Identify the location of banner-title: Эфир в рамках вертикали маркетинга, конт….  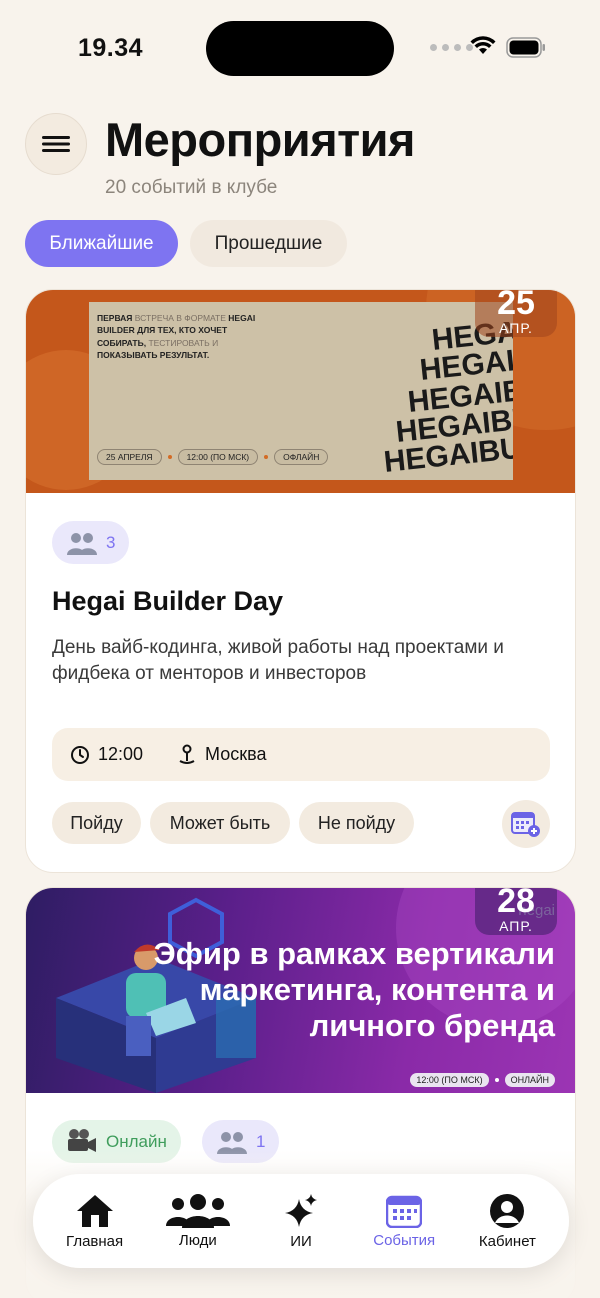
(354, 989).